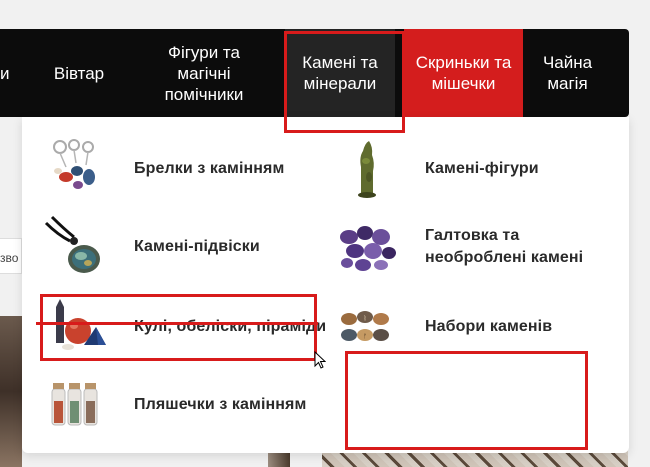 This screenshot has height=467, width=650. What do you see at coordinates (365, 336) in the screenshot?
I see `svg-text: ᚠ` at bounding box center [365, 336].